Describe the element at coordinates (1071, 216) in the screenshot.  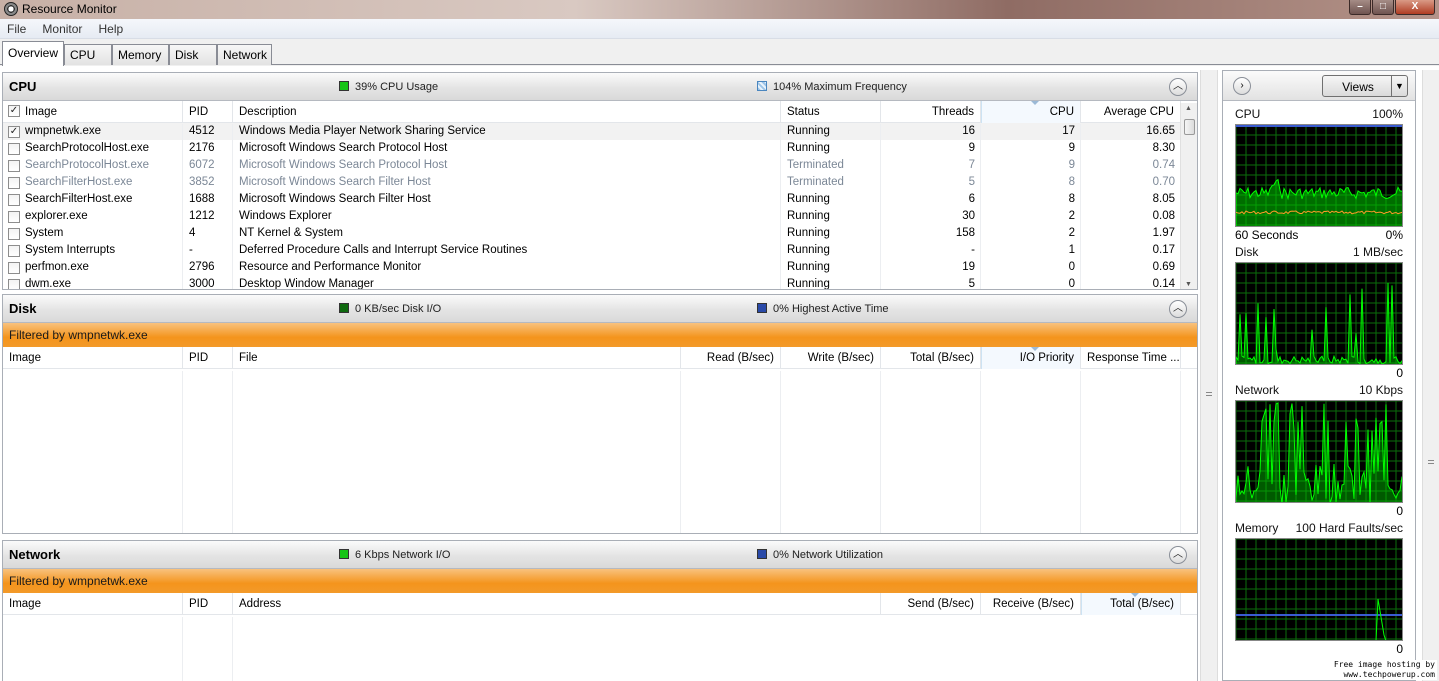
I see `cell-cpu: 2` at that location.